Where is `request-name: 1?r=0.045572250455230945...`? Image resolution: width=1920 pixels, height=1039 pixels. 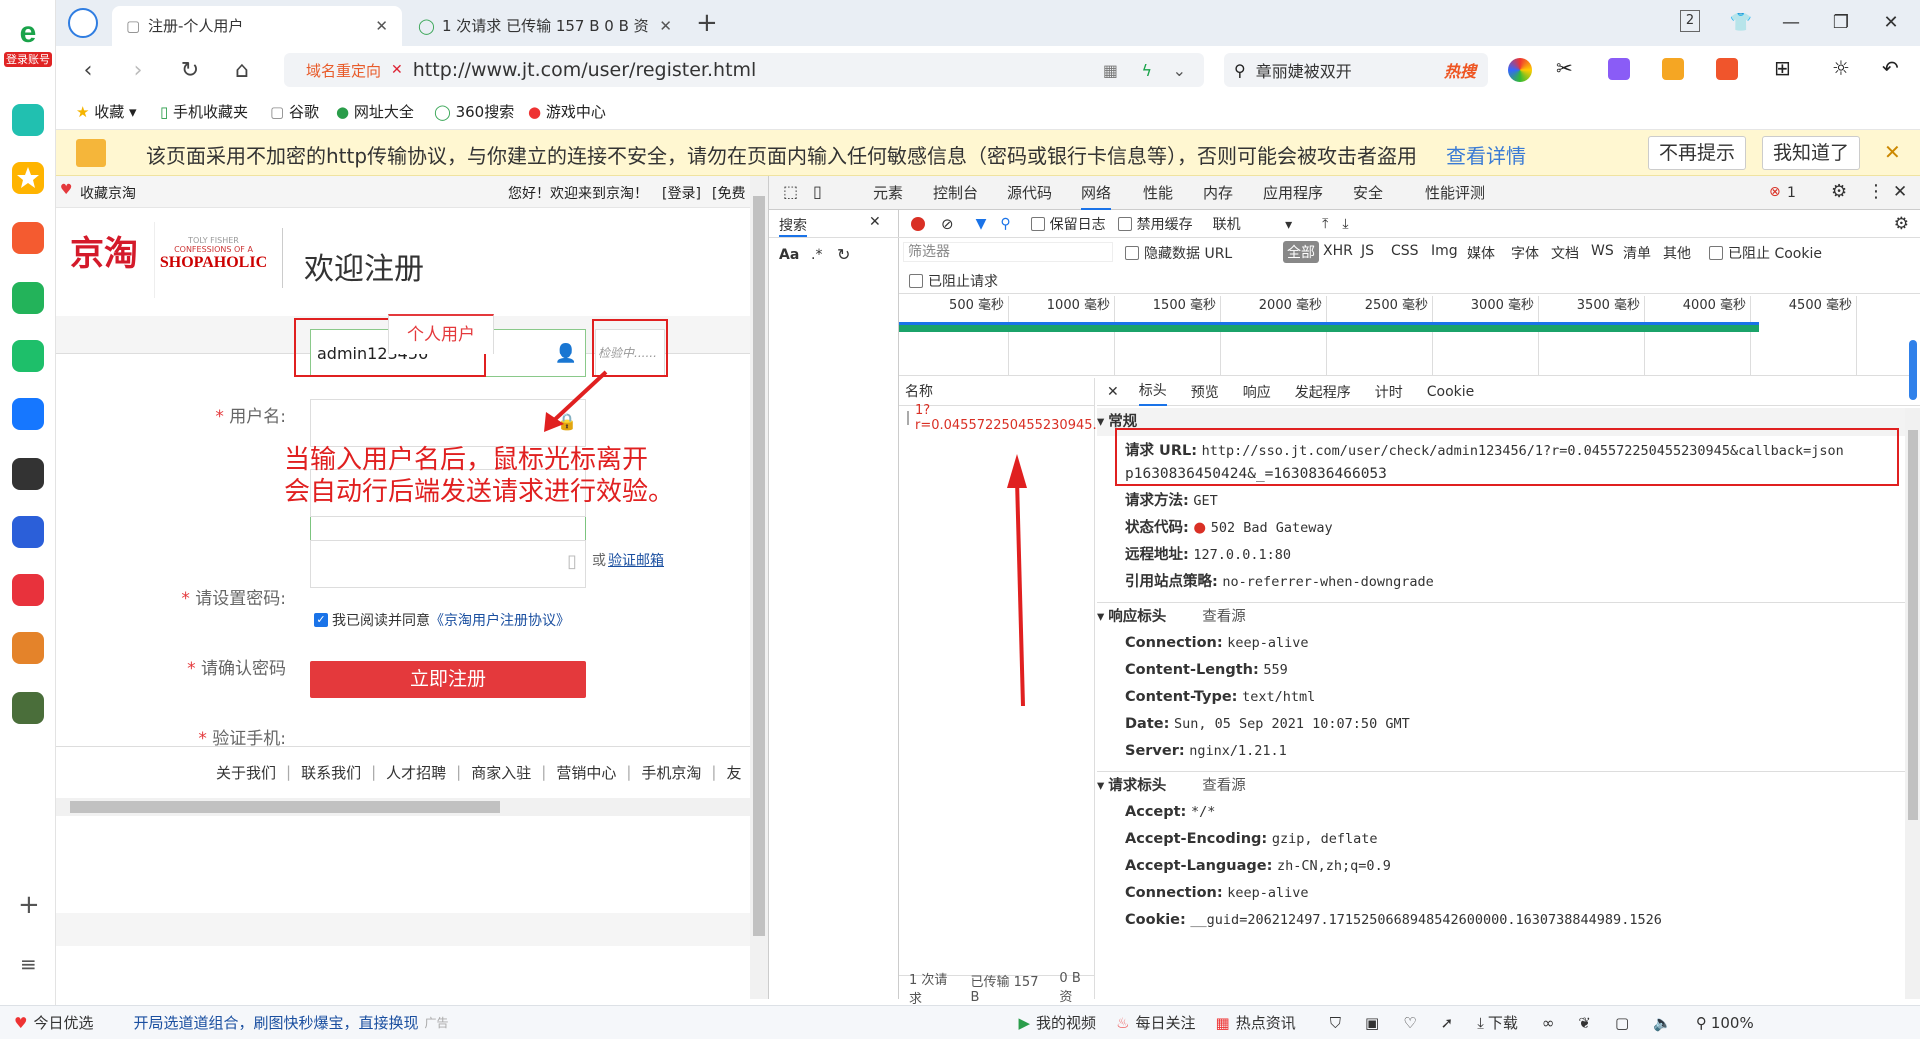 request-name: 1?r=0.045572250455230945... is located at coordinates (1010, 418).